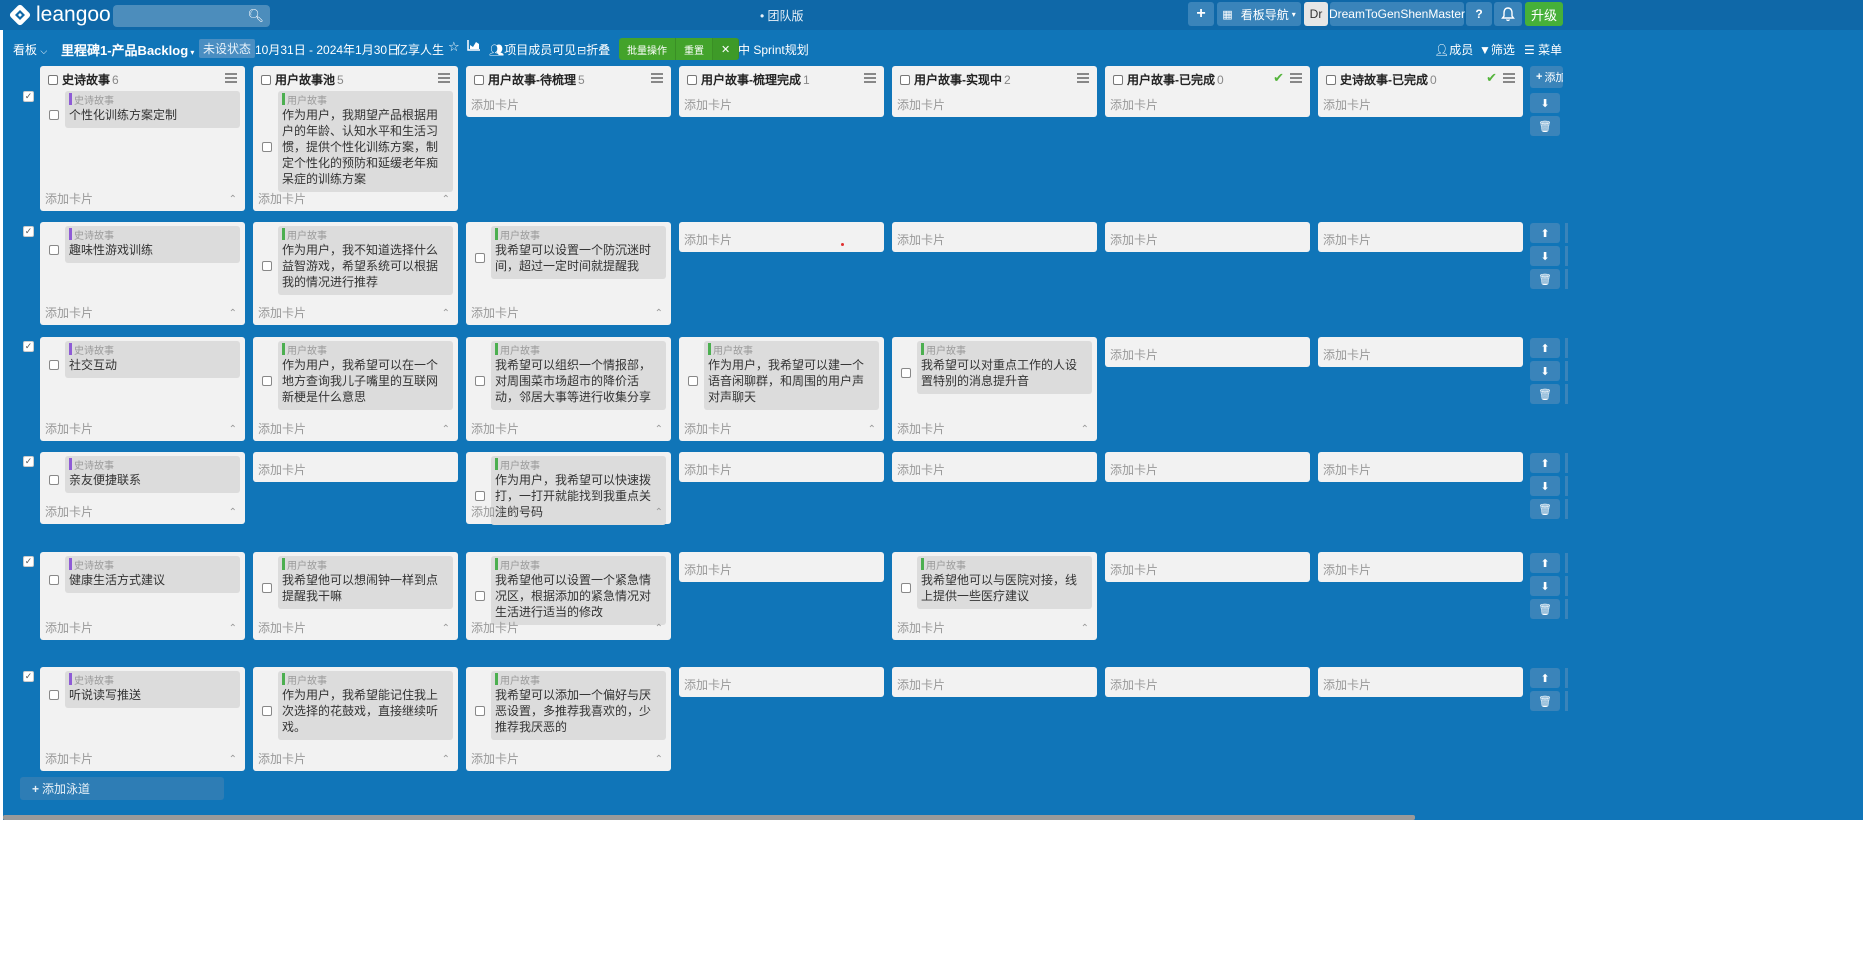 This screenshot has width=1863, height=976. Describe the element at coordinates (365, 705) in the screenshot. I see `story-card: 用户故事 作为用户，我希望能记住我上次选择的花鼓戏，直接继续听戏。` at that location.